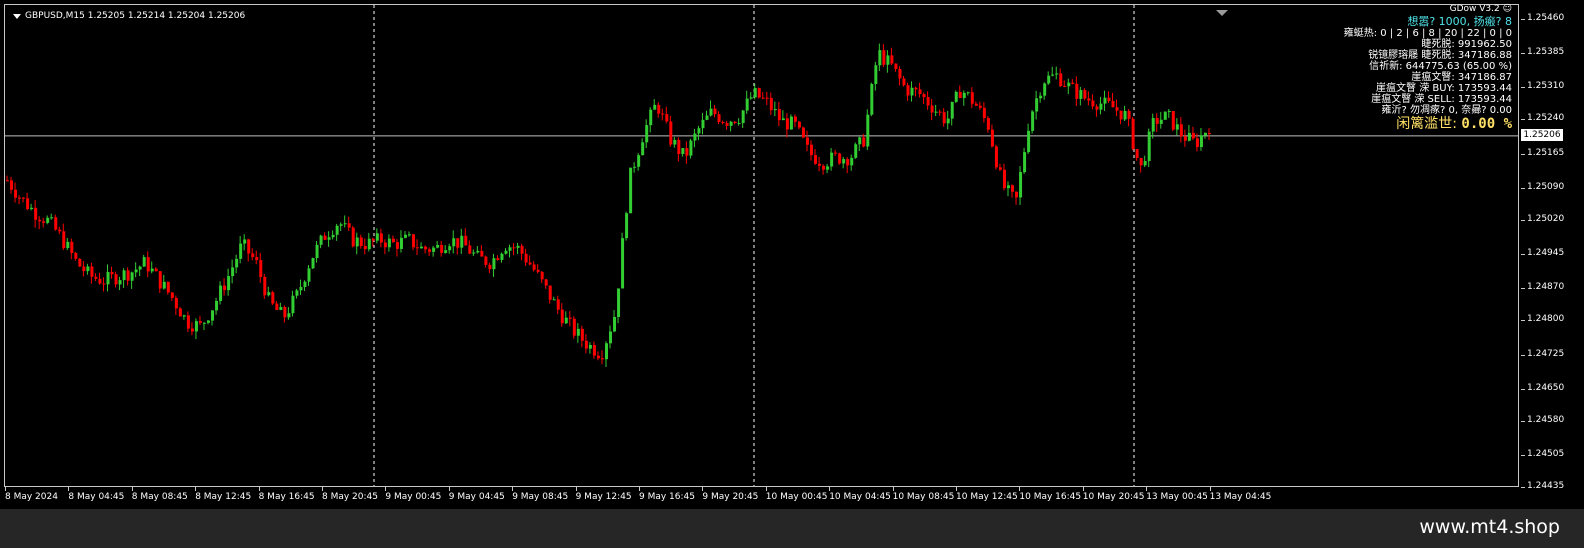 The height and width of the screenshot is (548, 1584). I want to click on indicator-title: GDow V3.2, so click(1474, 9).